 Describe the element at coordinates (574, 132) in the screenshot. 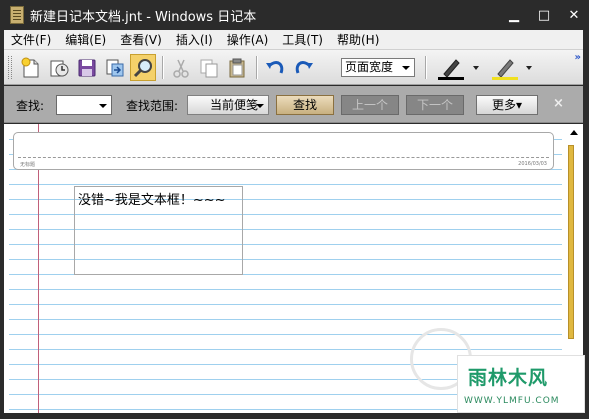

I see `scroll-up-arrow-icon` at that location.